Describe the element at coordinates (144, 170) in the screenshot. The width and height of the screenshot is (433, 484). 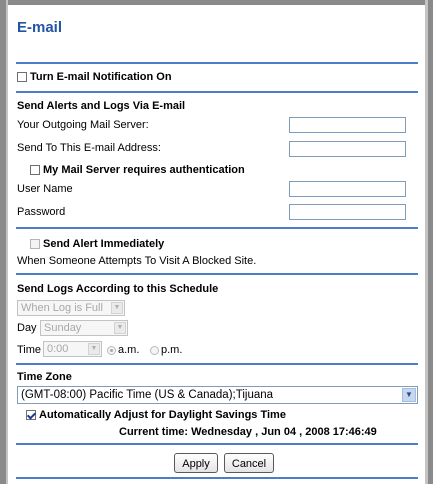
I see `auth-required-label: My Mail Server requires authentication` at that location.